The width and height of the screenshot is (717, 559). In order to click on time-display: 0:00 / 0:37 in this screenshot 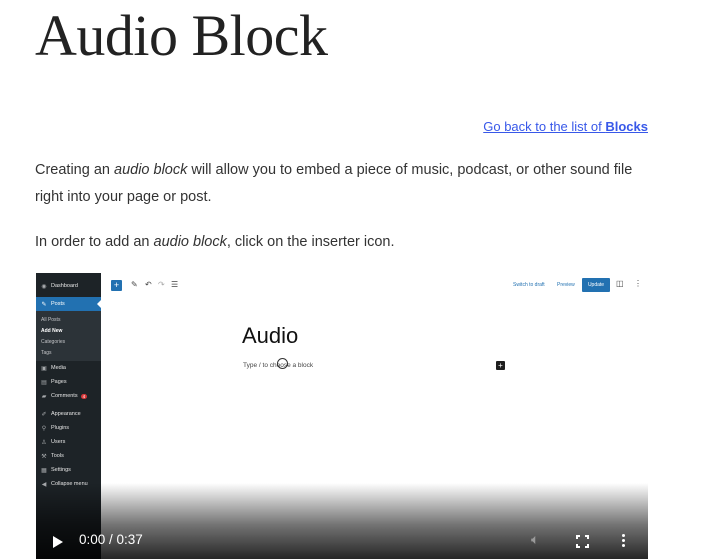, I will do `click(111, 539)`.